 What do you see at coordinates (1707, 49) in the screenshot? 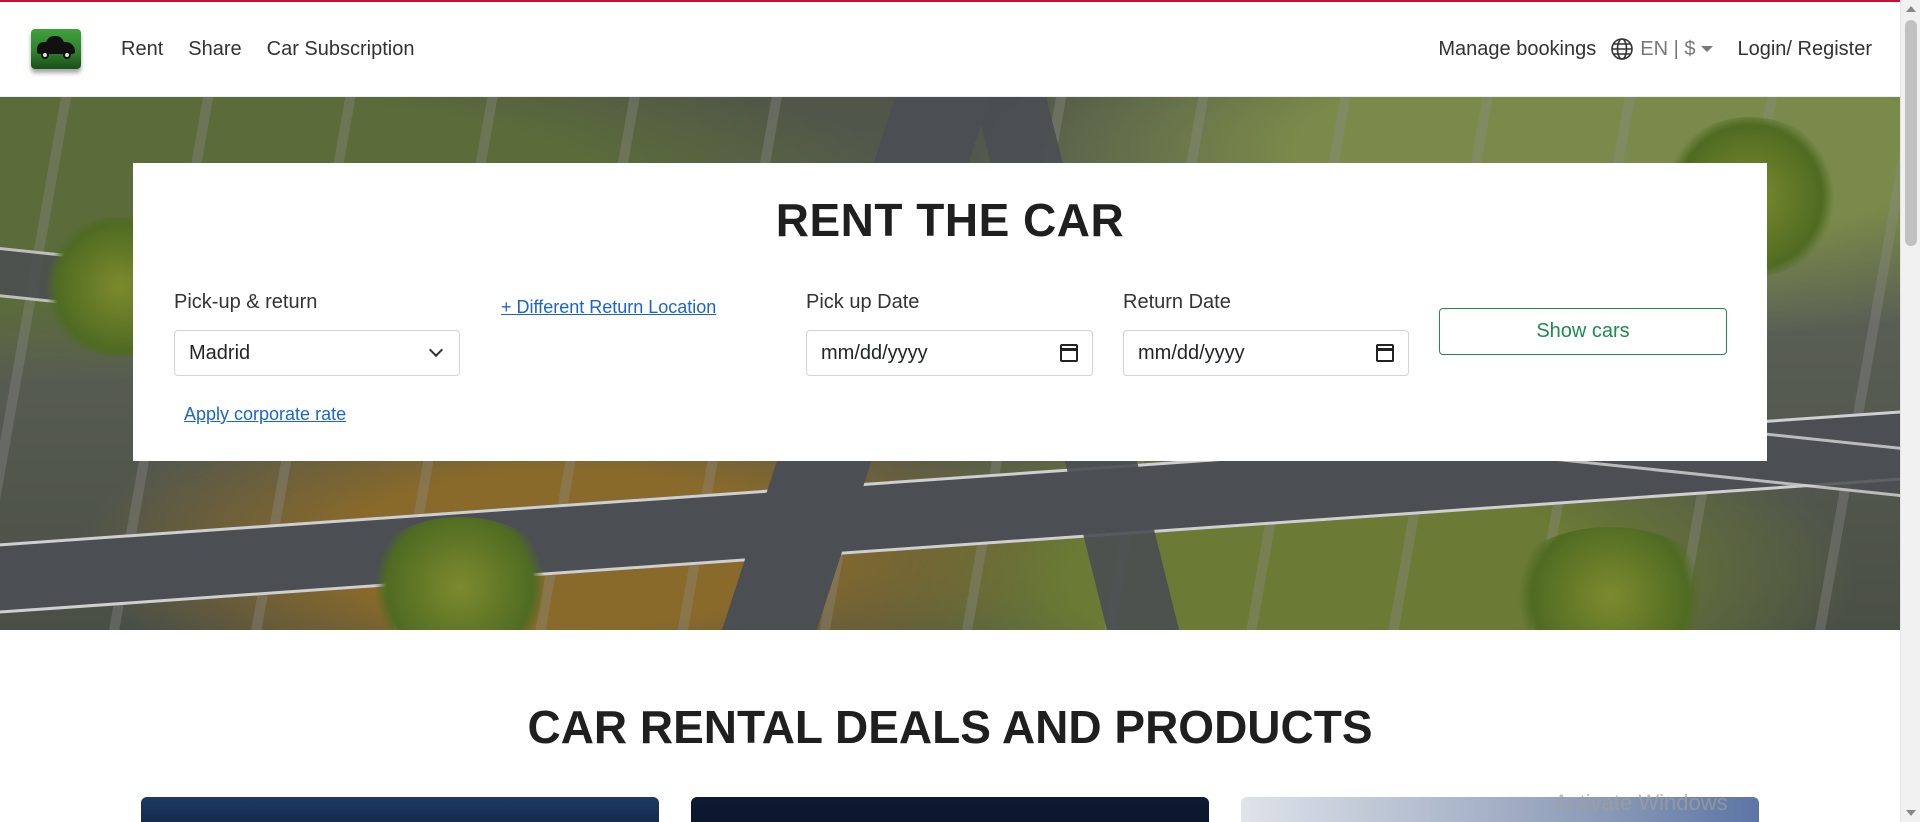
I see `caret-down-icon` at bounding box center [1707, 49].